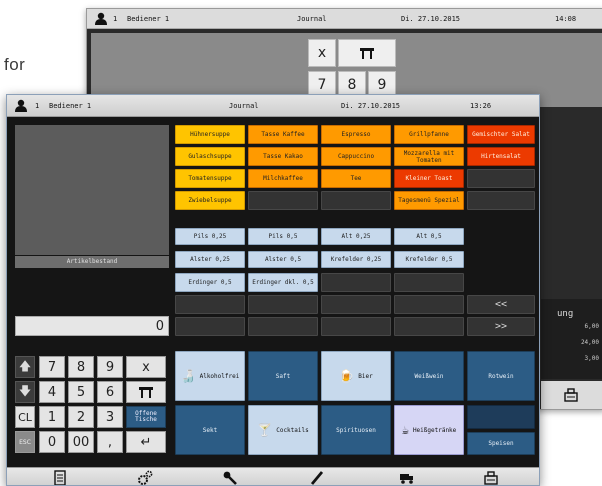 The height and width of the screenshot is (486, 602). What do you see at coordinates (146, 417) in the screenshot?
I see `open-tables-button: Offene Tische` at bounding box center [146, 417].